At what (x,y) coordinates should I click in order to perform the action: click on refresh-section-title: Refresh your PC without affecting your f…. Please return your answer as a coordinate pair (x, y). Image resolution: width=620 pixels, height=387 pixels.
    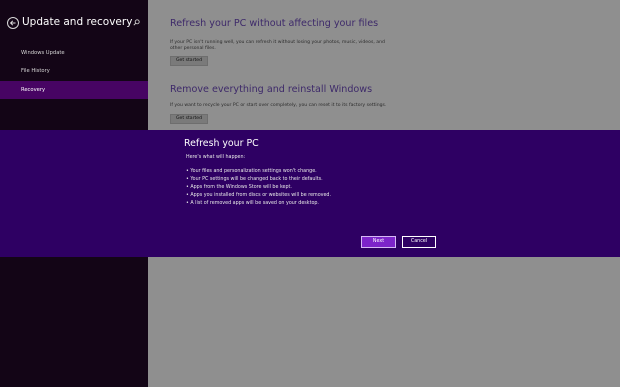
    Looking at the image, I should click on (274, 23).